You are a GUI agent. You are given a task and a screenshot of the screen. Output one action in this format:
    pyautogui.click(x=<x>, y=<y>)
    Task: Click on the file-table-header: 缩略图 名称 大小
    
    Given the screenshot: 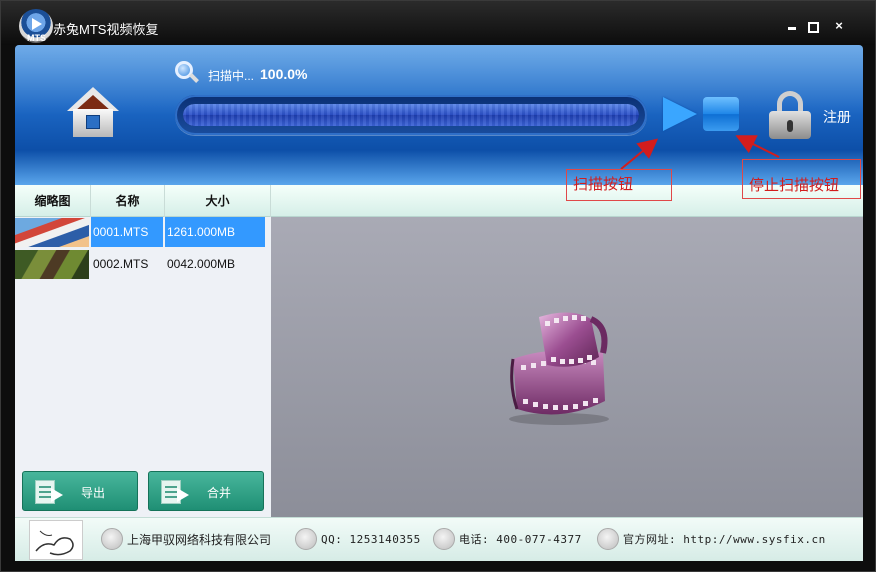 What is the action you would take?
    pyautogui.click(x=439, y=201)
    